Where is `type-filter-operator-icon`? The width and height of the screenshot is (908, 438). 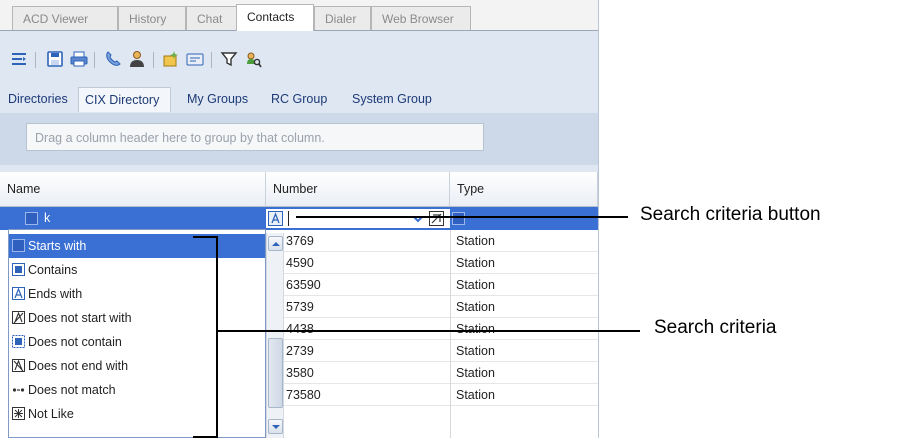 type-filter-operator-icon is located at coordinates (458, 218).